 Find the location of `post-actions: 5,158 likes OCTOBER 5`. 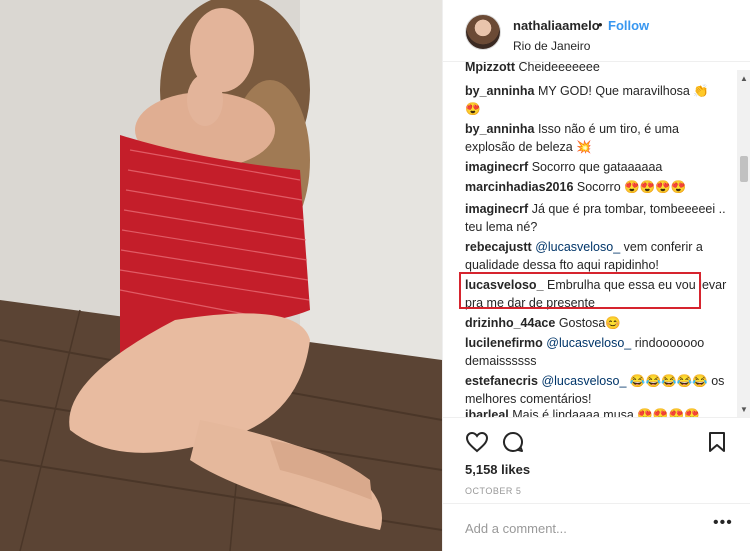

post-actions: 5,158 likes OCTOBER 5 is located at coordinates (596, 467).